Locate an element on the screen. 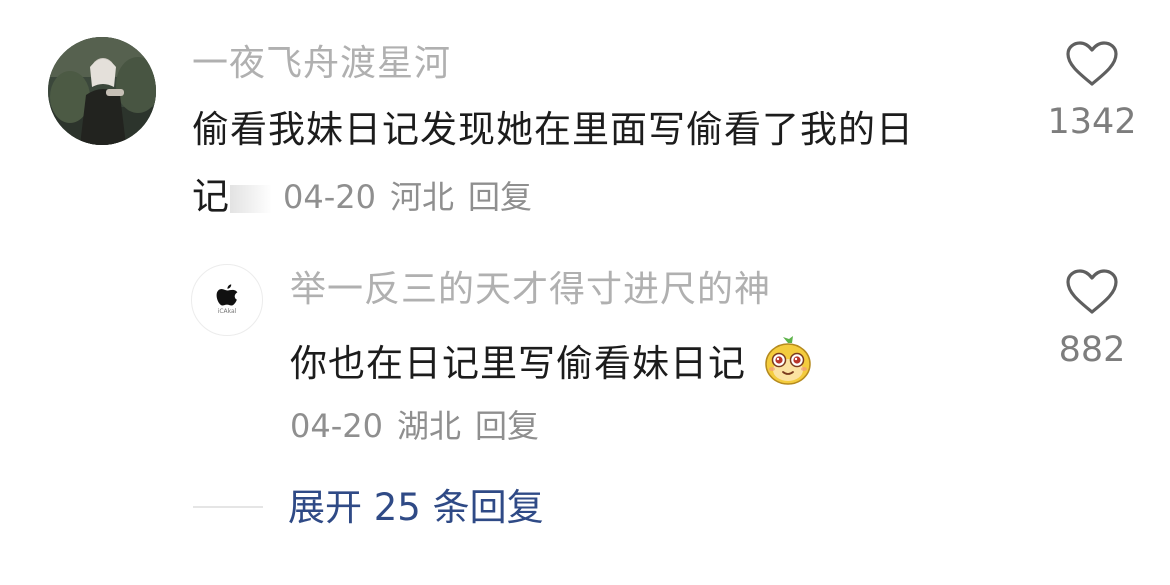 The width and height of the screenshot is (1170, 585). replier-avatar: iCAkal is located at coordinates (227, 300).